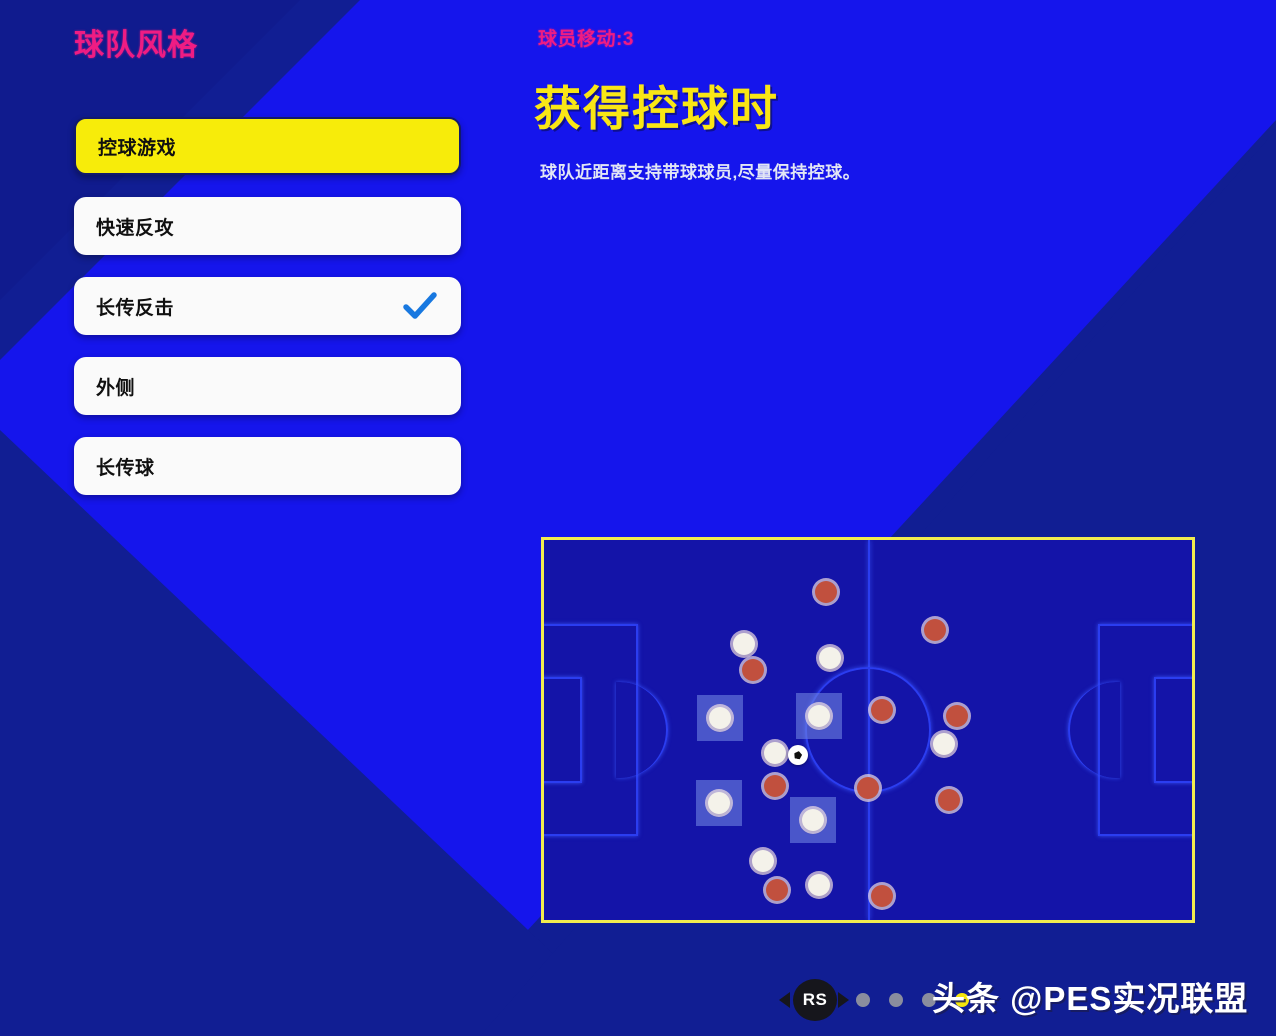 The height and width of the screenshot is (1036, 1276). I want to click on checkmark-icon, so click(420, 305).